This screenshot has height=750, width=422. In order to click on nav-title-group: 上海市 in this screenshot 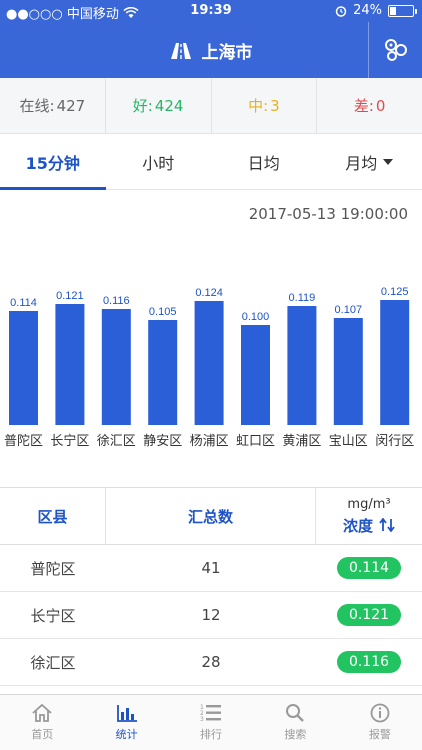, I will do `click(211, 50)`.